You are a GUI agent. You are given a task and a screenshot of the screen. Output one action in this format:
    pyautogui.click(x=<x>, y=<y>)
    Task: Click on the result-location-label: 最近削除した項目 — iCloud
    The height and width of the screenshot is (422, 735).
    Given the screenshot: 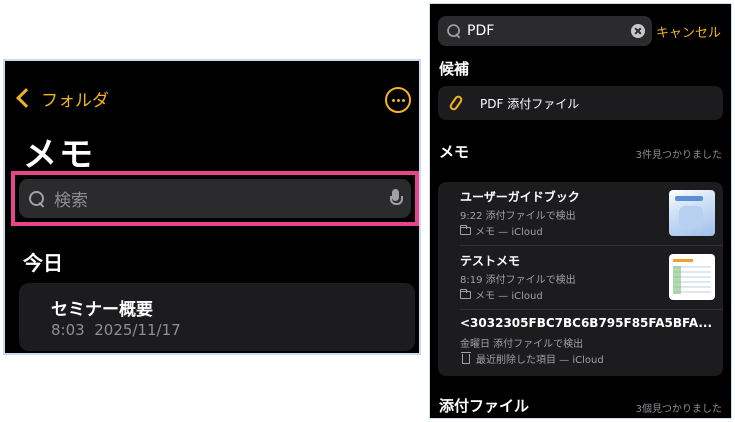 What is the action you would take?
    pyautogui.click(x=540, y=360)
    